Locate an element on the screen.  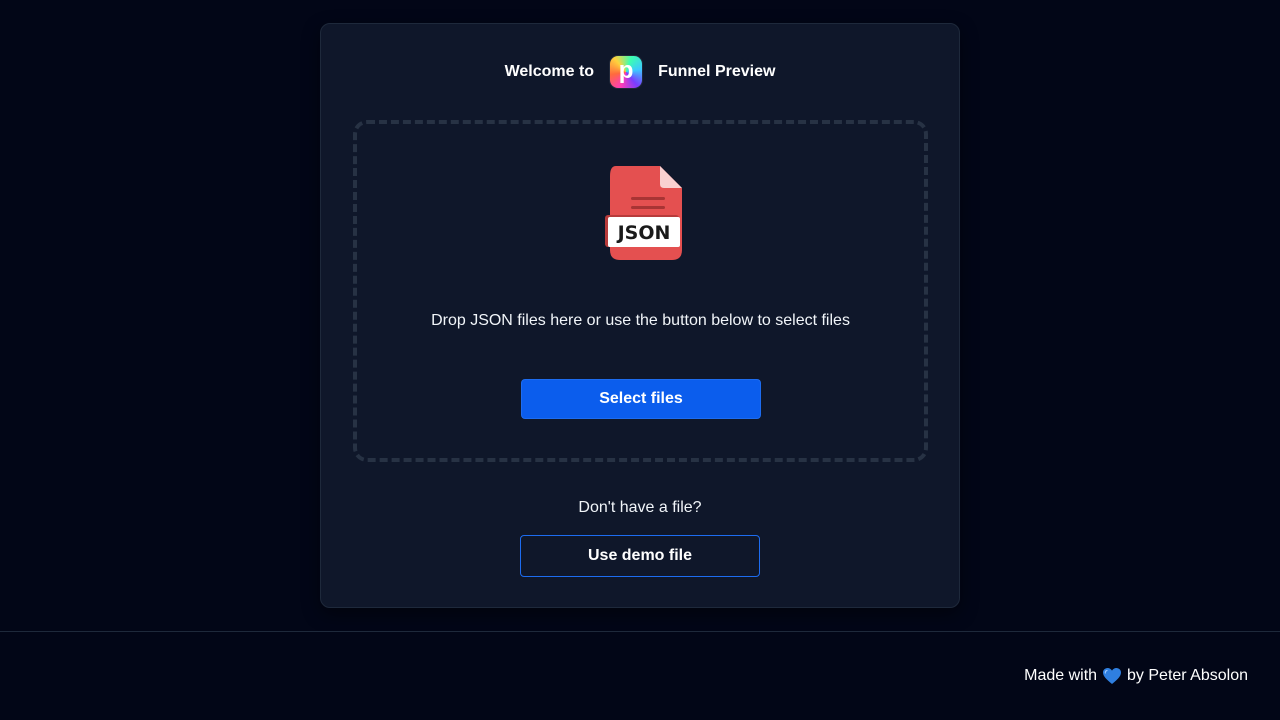
use-demo-file-button: Use demo file is located at coordinates (640, 556).